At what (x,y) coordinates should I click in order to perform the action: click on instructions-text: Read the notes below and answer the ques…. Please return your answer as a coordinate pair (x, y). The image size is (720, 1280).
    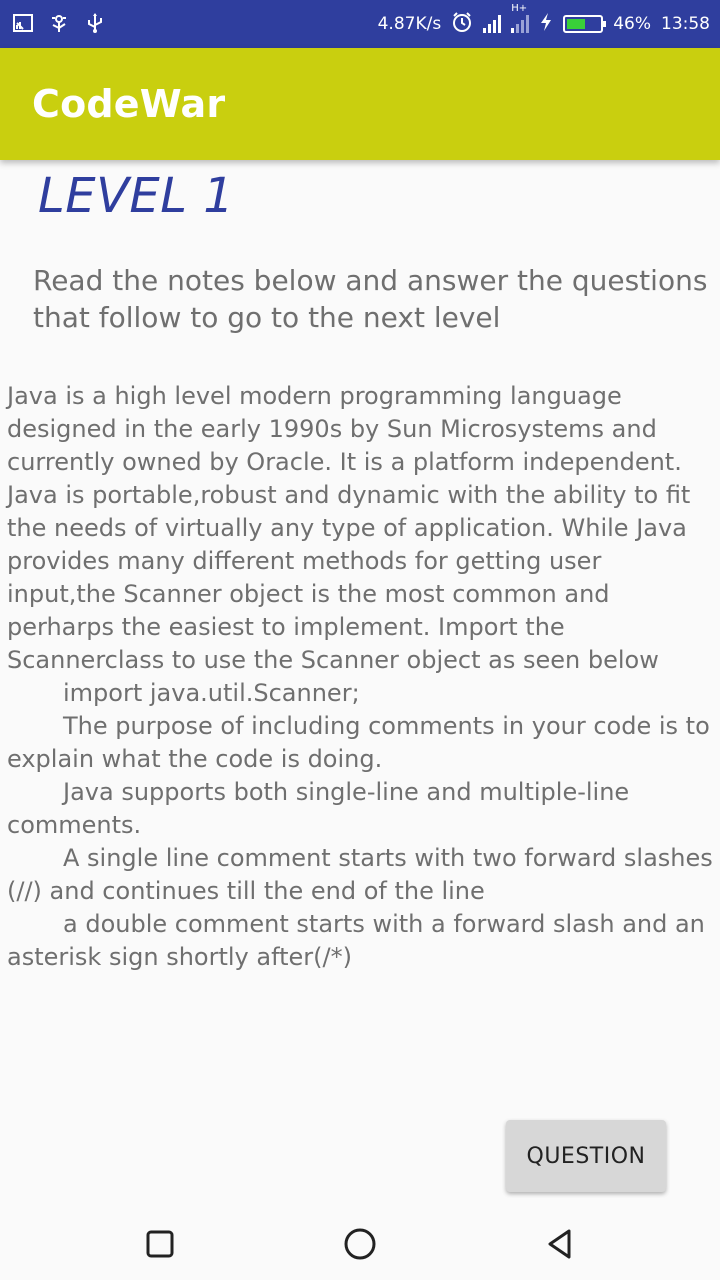
    Looking at the image, I should click on (370, 299).